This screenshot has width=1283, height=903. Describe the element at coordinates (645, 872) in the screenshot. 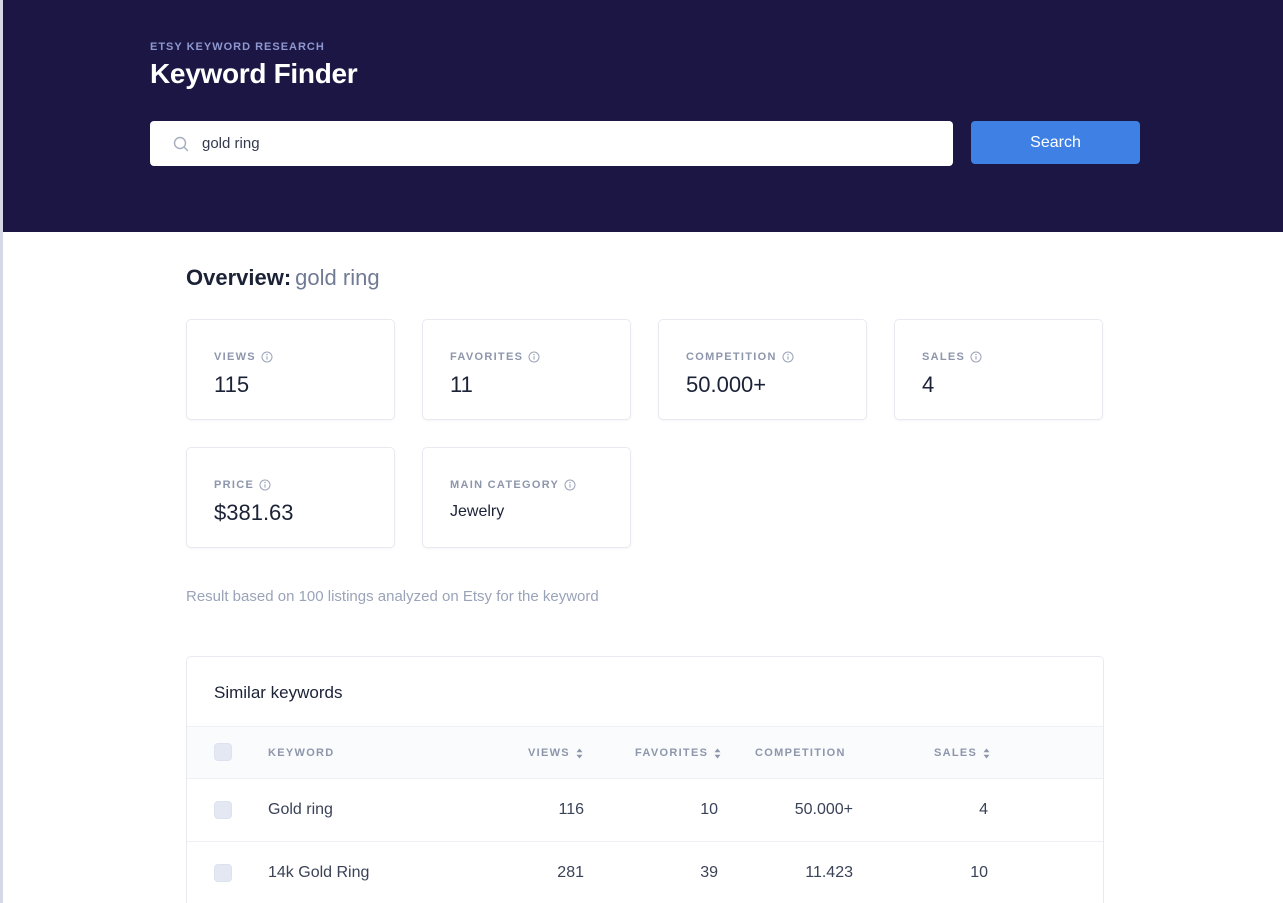

I see `table-row: 14k Gold Ring 281 39 11.423 10` at that location.